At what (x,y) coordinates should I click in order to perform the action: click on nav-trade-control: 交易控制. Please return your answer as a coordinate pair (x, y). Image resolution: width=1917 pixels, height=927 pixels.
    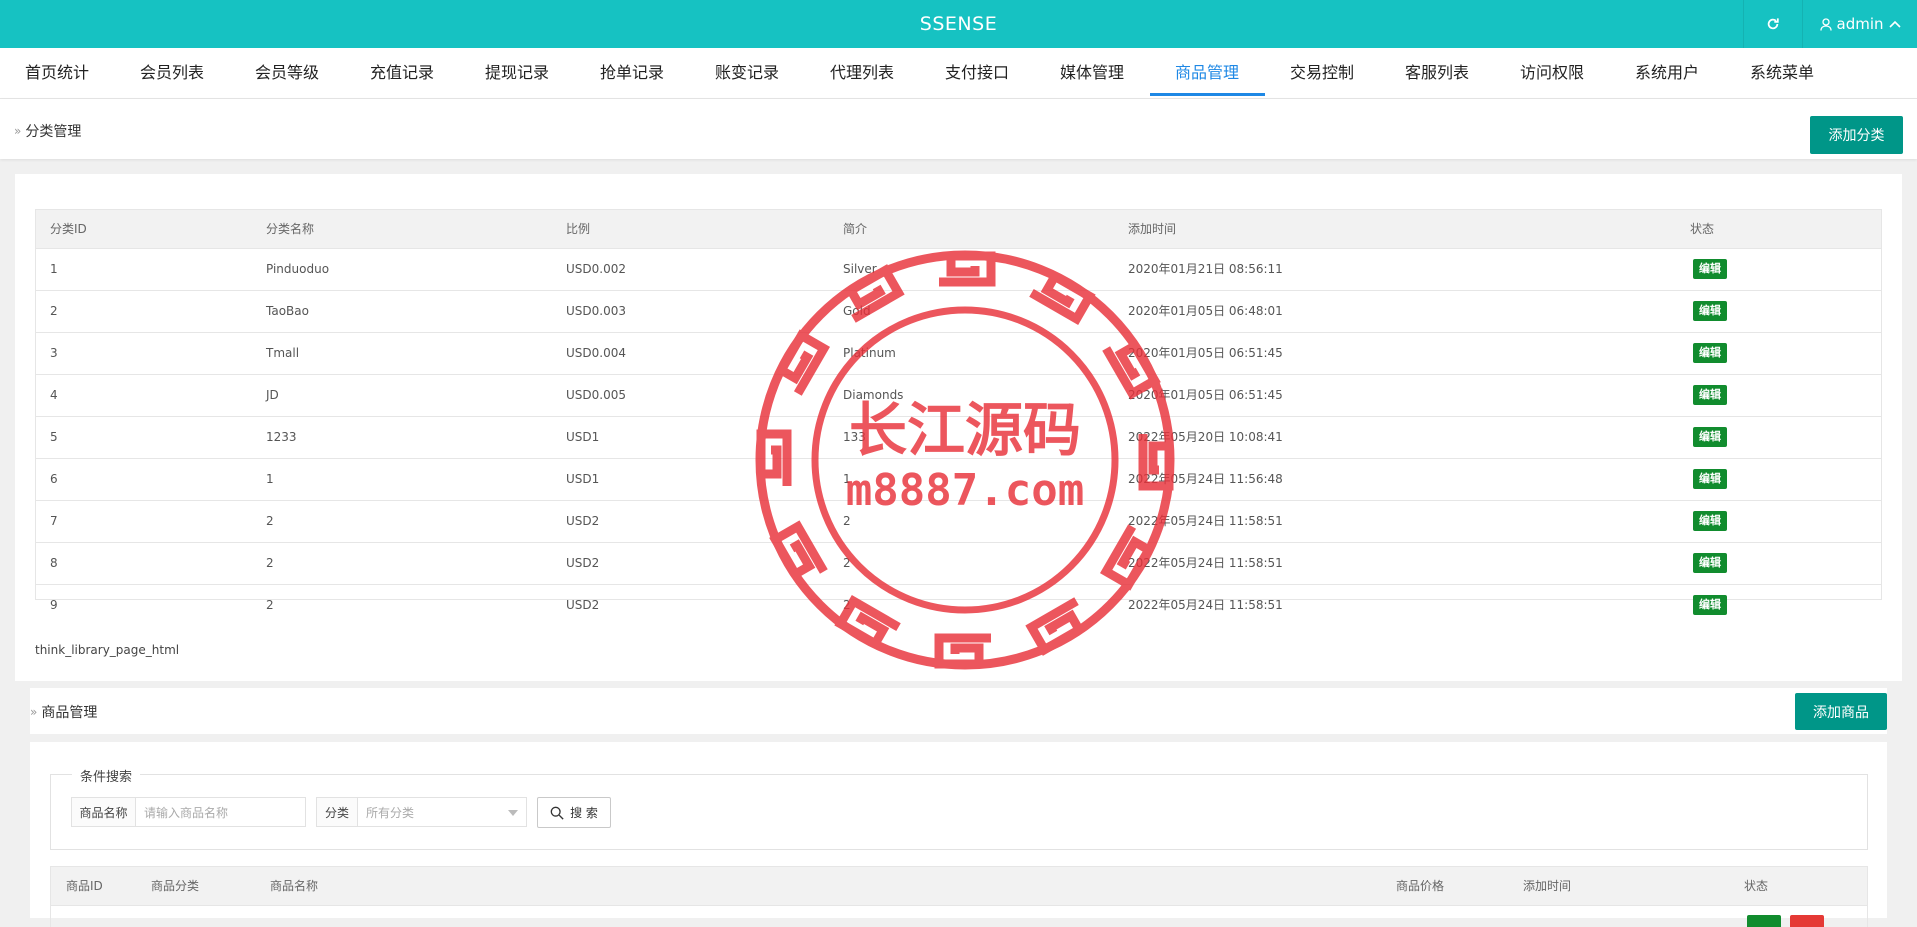
    Looking at the image, I should click on (1322, 72).